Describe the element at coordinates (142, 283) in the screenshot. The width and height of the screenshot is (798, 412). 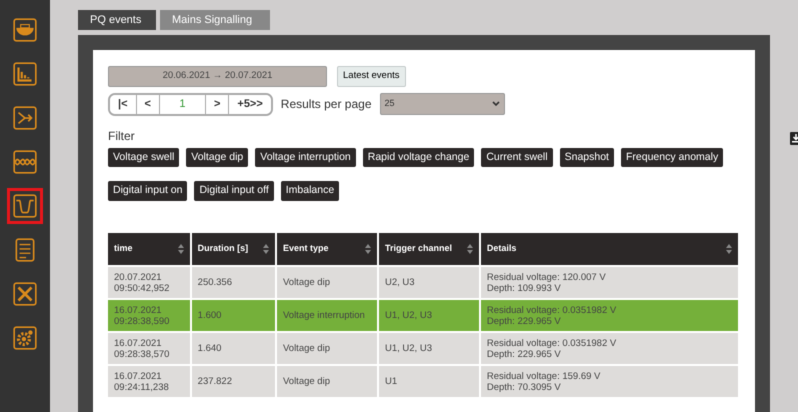
I see `table-cell: 20.07.2021 09:50:42,952` at that location.